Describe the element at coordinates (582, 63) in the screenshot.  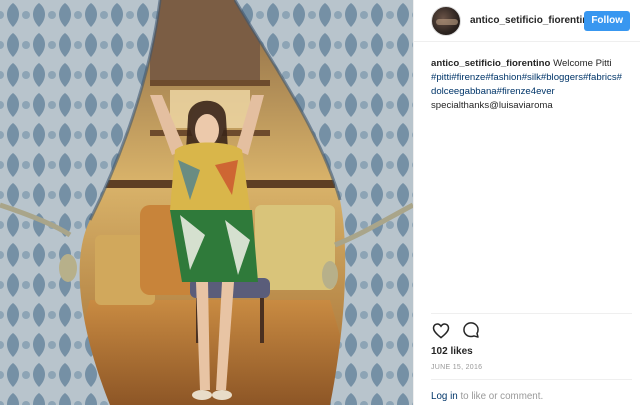
I see `caption-text: Welcome Pitti` at that location.